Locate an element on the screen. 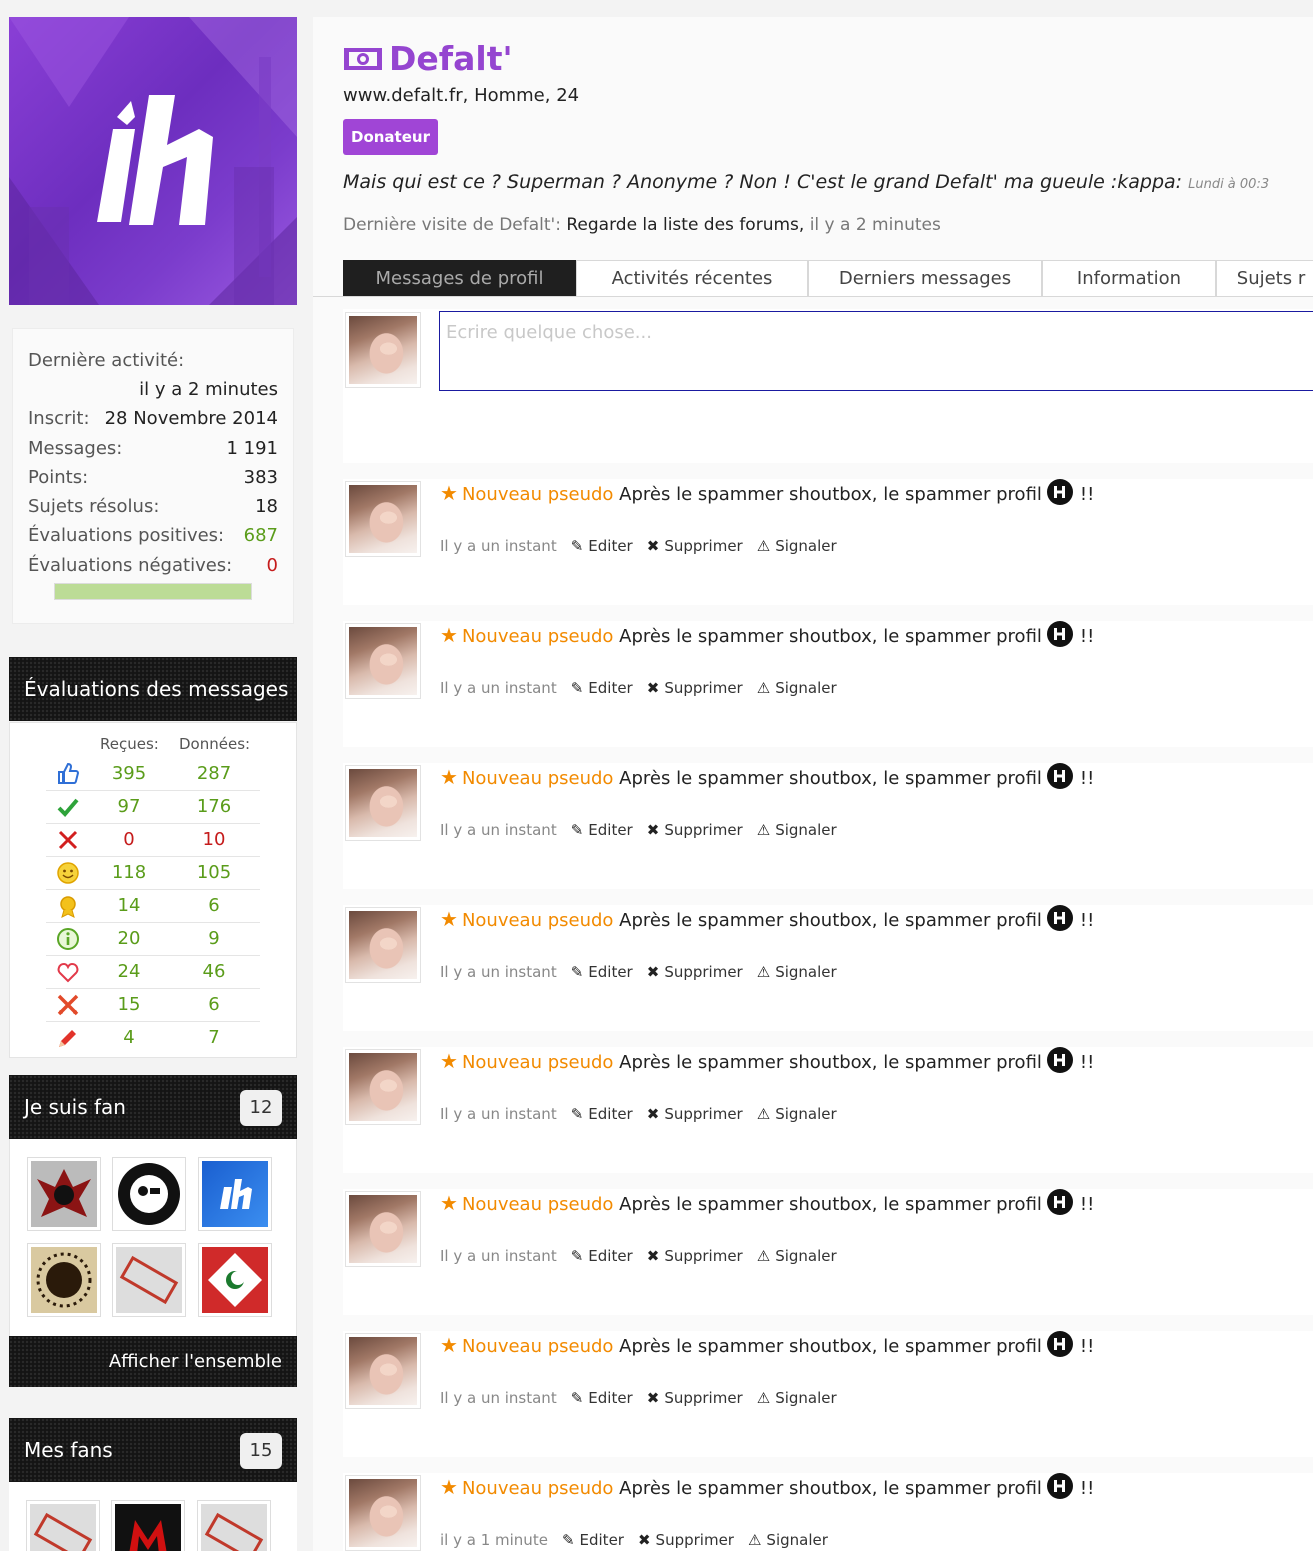 This screenshot has height=1551, width=1313. pencil-icon: ✎ is located at coordinates (577, 1256).